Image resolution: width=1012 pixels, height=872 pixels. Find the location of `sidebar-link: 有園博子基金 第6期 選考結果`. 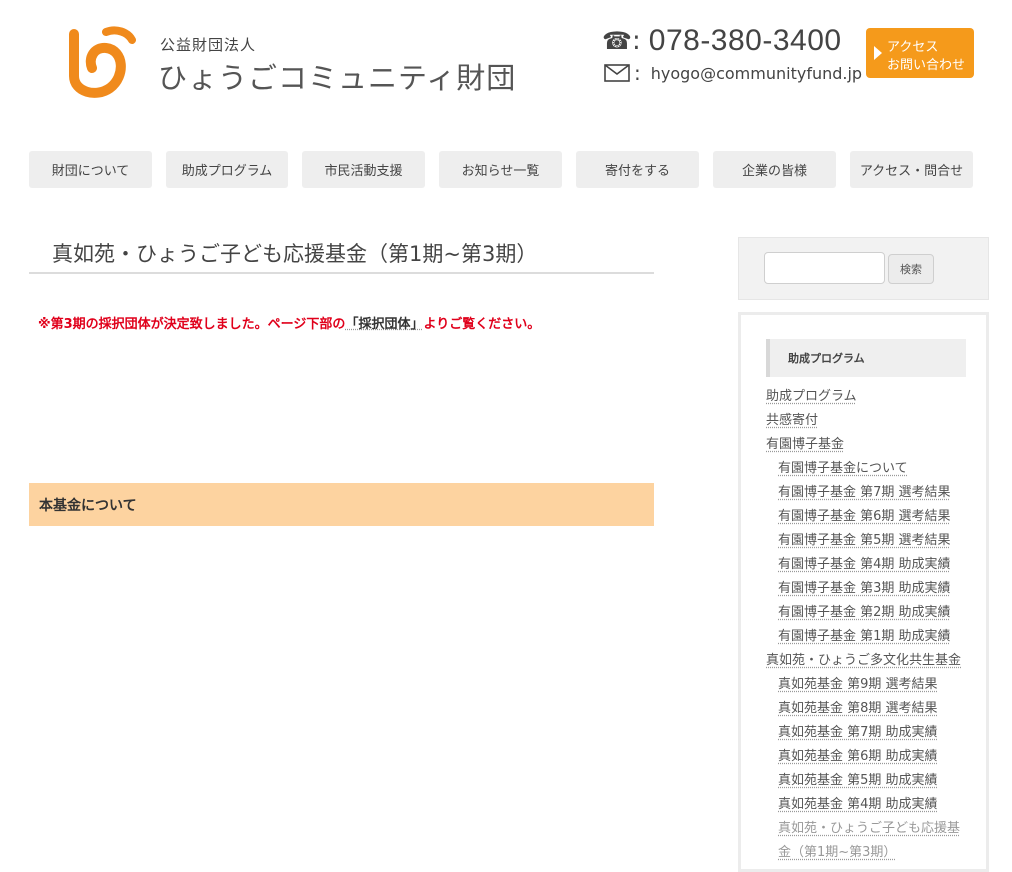

sidebar-link: 有園博子基金 第6期 選考結果 is located at coordinates (864, 514).